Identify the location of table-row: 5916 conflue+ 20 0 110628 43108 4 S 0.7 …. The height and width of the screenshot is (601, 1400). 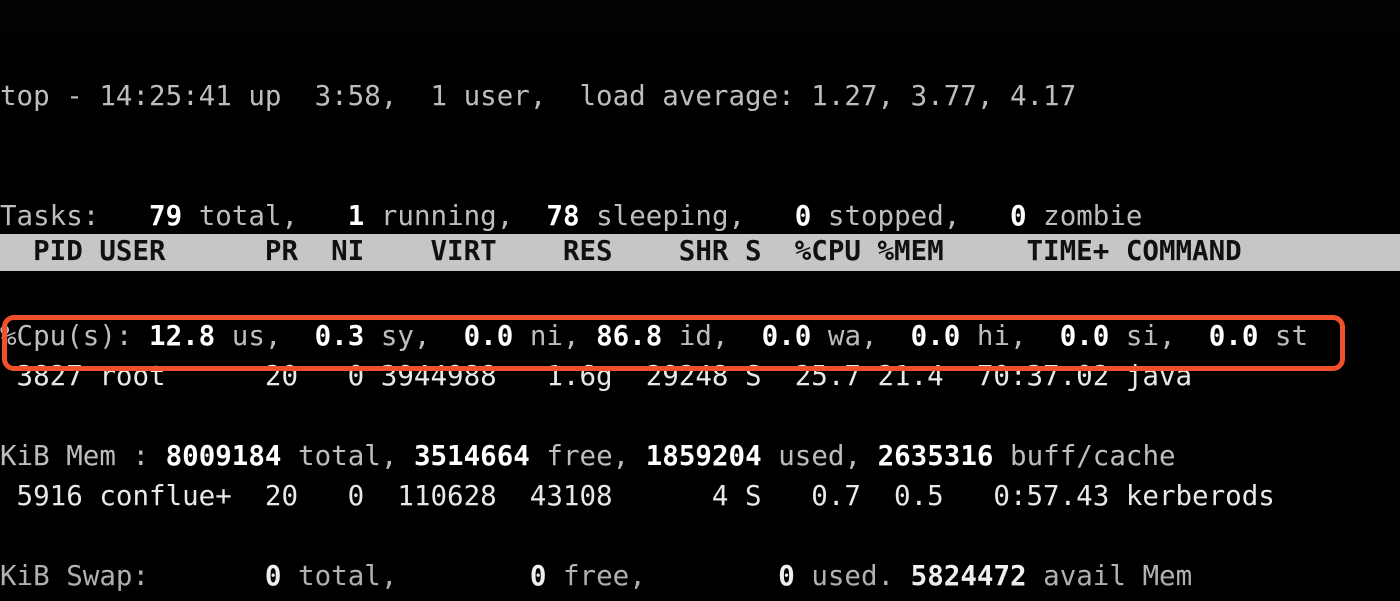
(700, 496).